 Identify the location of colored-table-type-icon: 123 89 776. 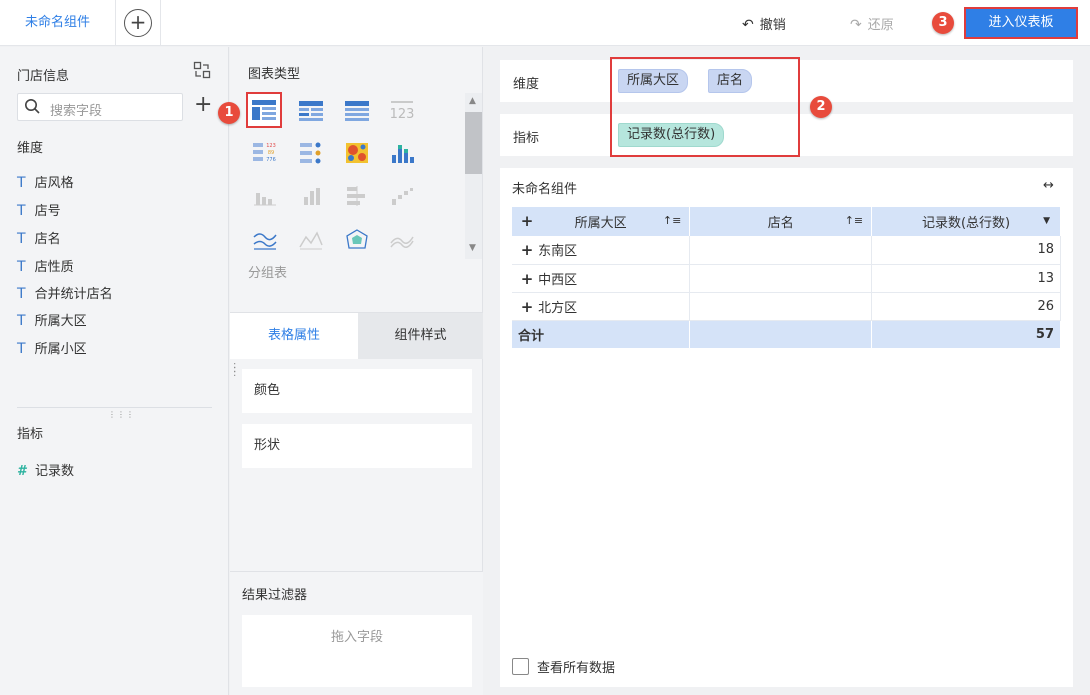
(265, 153).